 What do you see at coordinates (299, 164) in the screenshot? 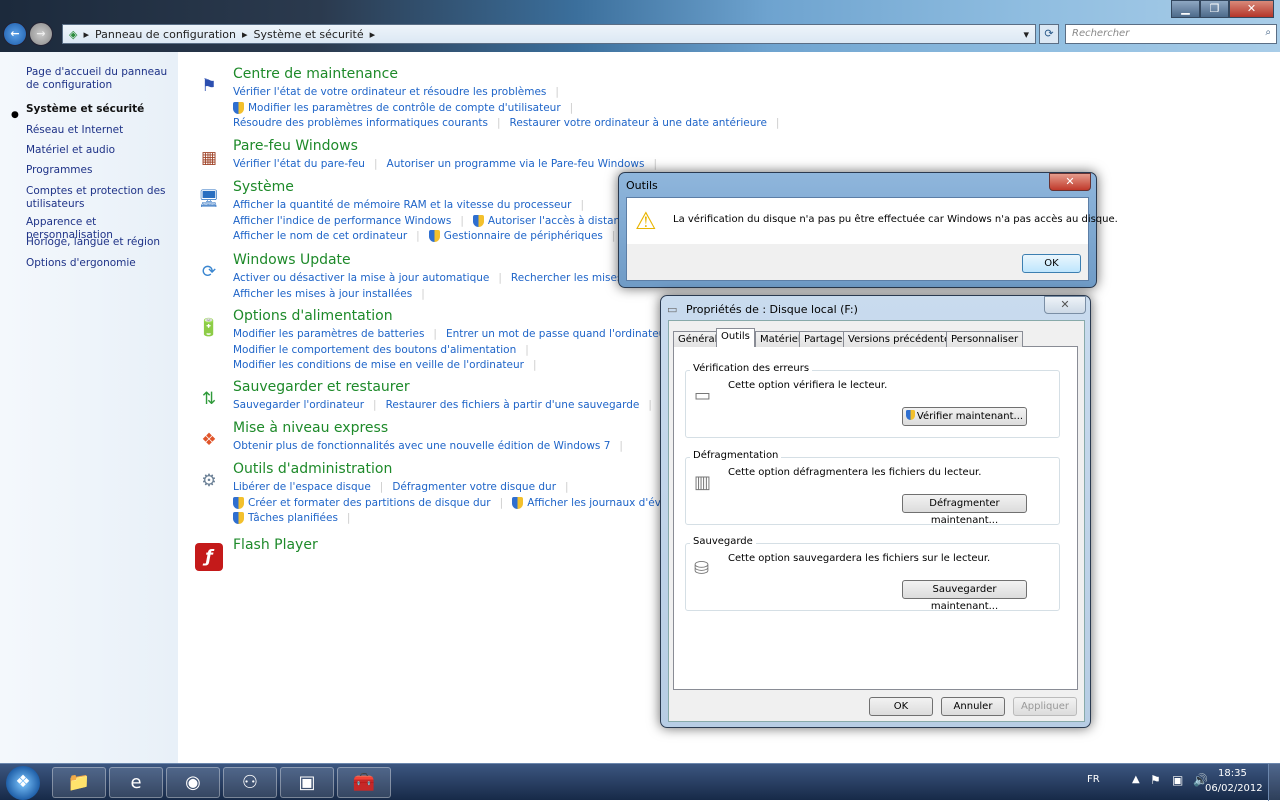
I see `task-link: Vérifier l'état du pare-feu` at bounding box center [299, 164].